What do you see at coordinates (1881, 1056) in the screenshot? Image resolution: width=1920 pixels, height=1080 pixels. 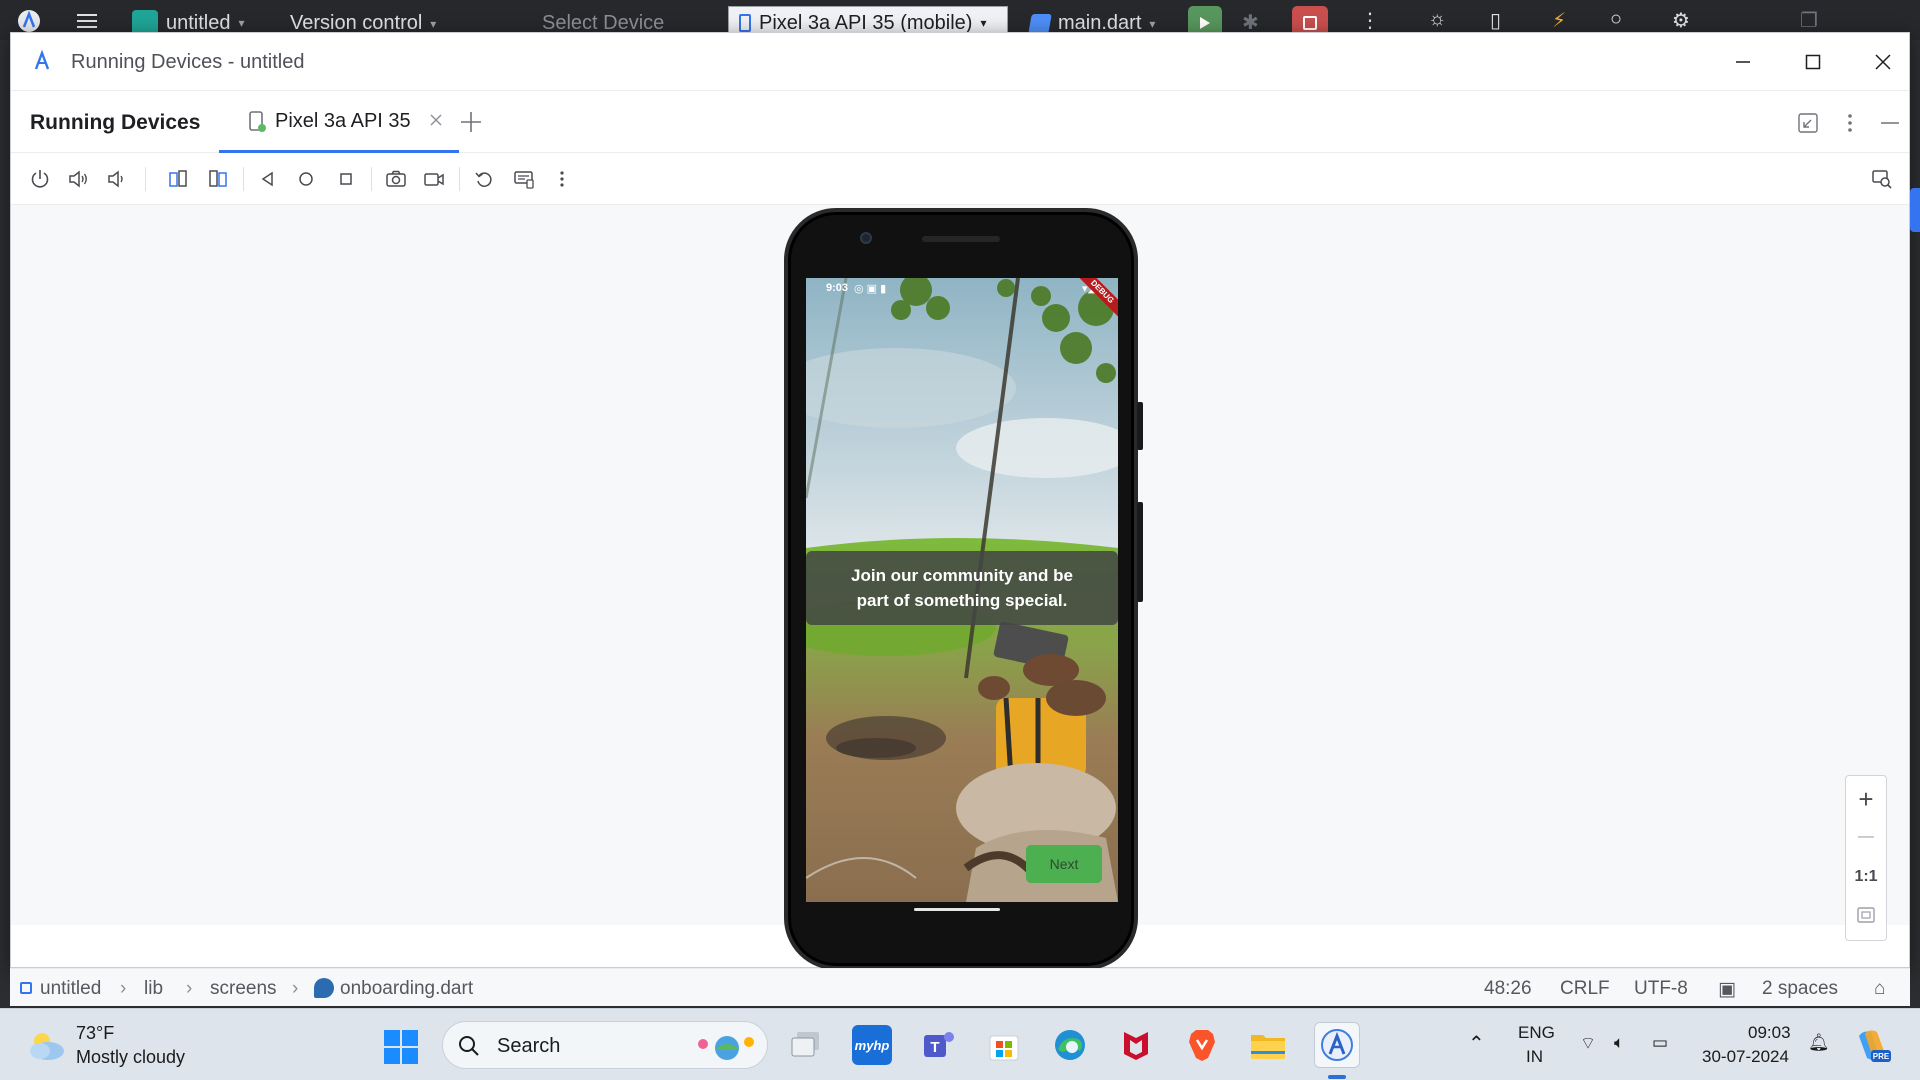 I see `copilot-badge: PRE` at bounding box center [1881, 1056].